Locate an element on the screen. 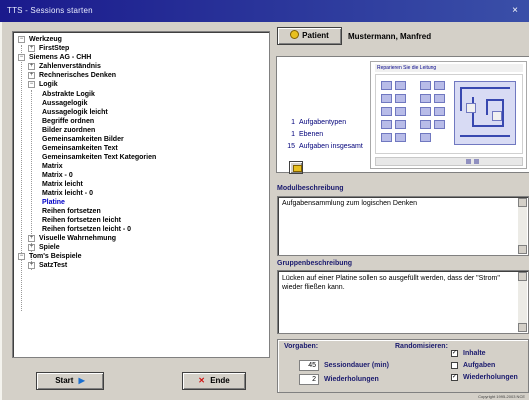  tree-node-visuelle-wahrnehmung: + Visuelle Wahrnehmung is located at coordinates (72, 238).